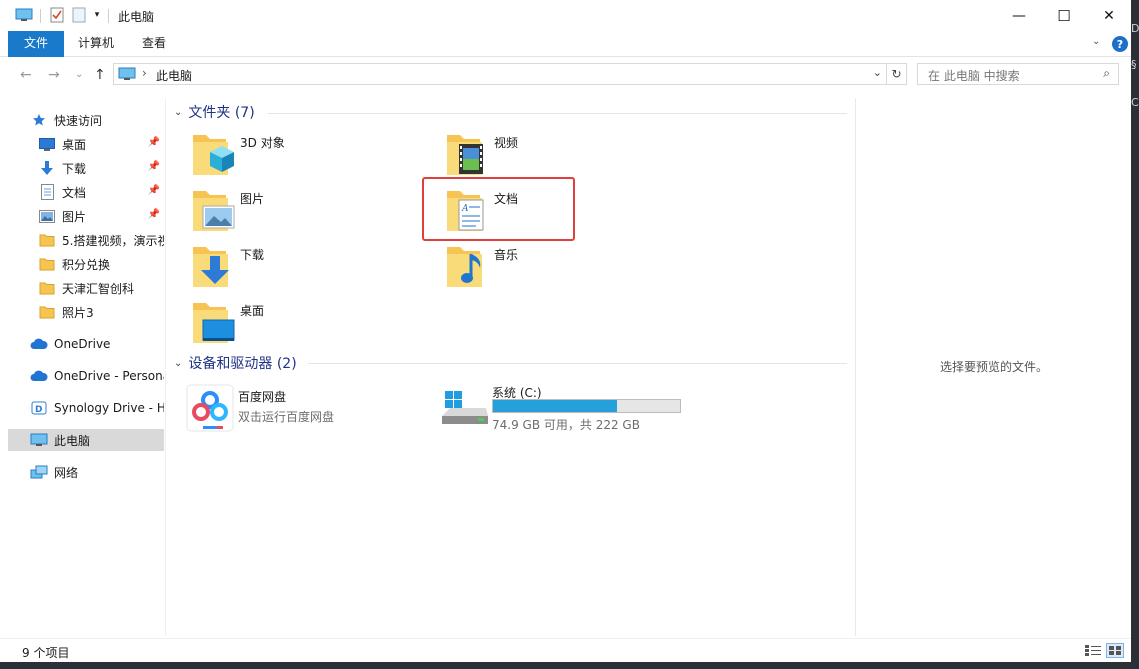  Describe the element at coordinates (74, 168) in the screenshot. I see `sidebar-item-label: 下载` at that location.